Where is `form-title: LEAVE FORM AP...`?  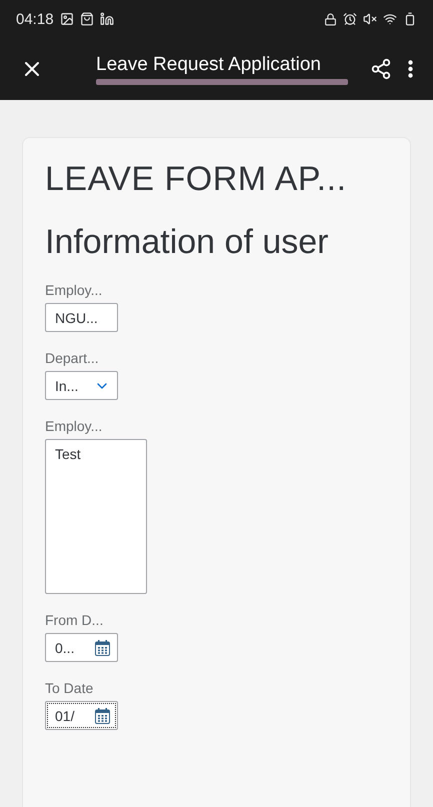
form-title: LEAVE FORM AP... is located at coordinates (196, 179).